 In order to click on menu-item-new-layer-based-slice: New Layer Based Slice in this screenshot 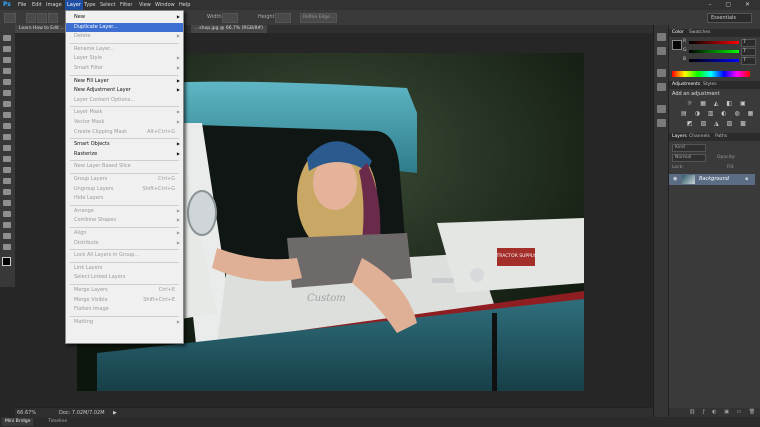, I will do `click(124, 166)`.